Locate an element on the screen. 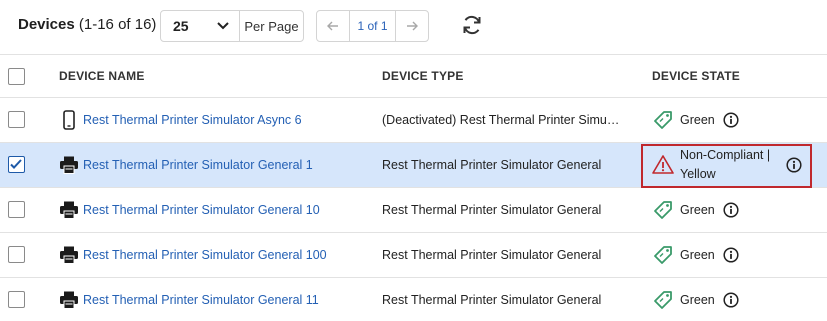 This screenshot has height=321, width=827. column-header-device-type: DEVICE TYPE is located at coordinates (423, 76).